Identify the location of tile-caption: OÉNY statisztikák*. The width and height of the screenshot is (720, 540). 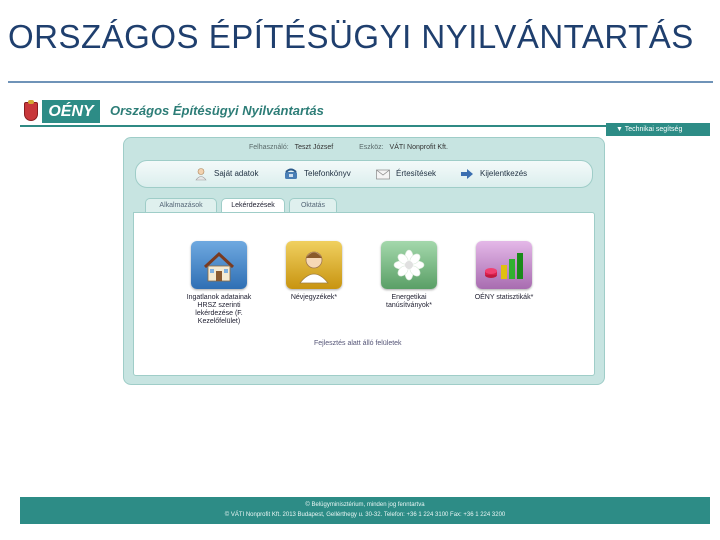
(504, 297).